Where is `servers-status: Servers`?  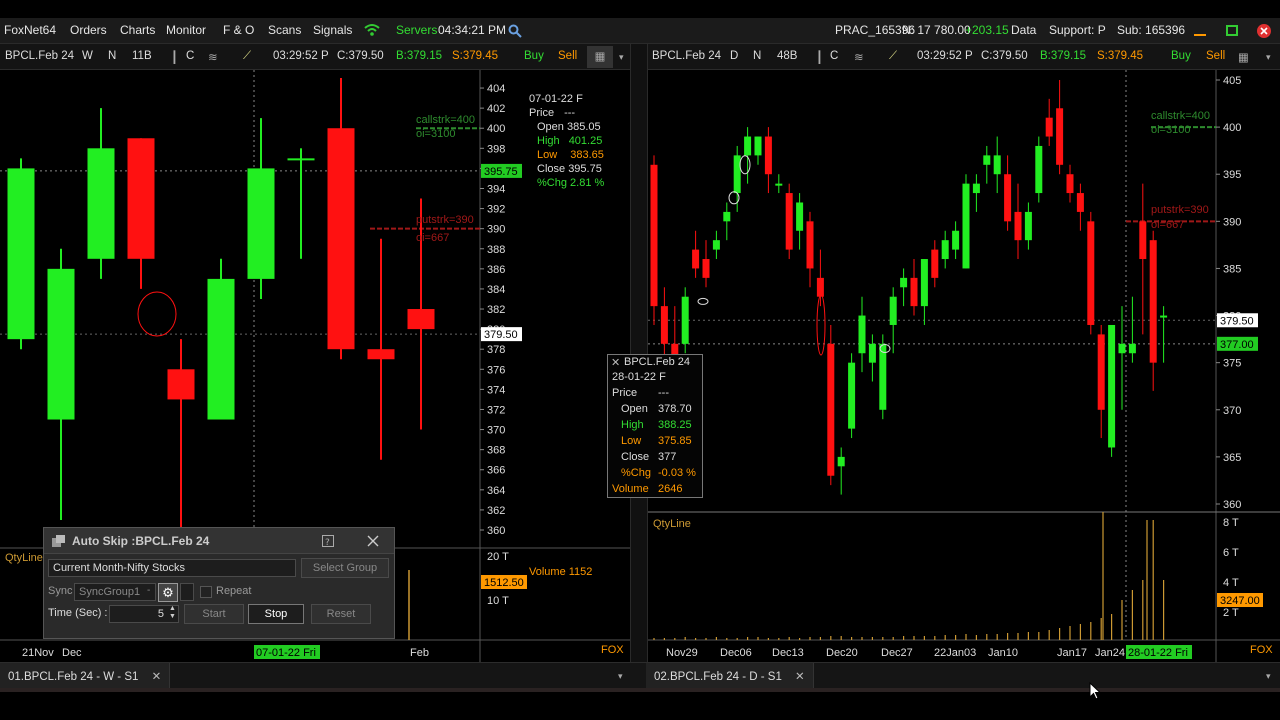 servers-status: Servers is located at coordinates (416, 30).